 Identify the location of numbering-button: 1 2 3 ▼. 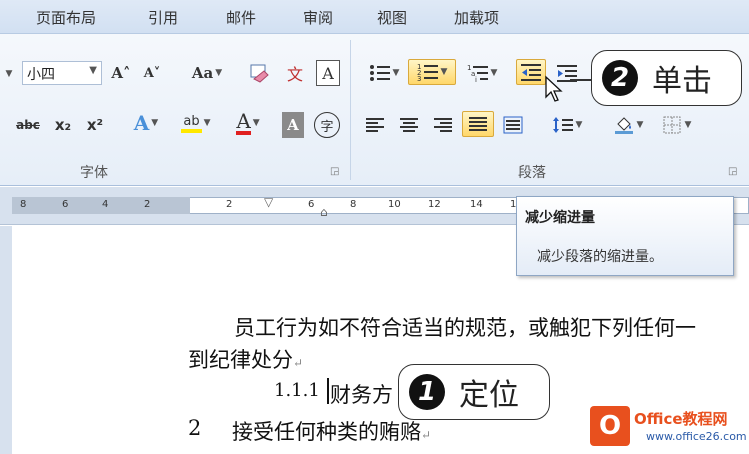
(432, 72).